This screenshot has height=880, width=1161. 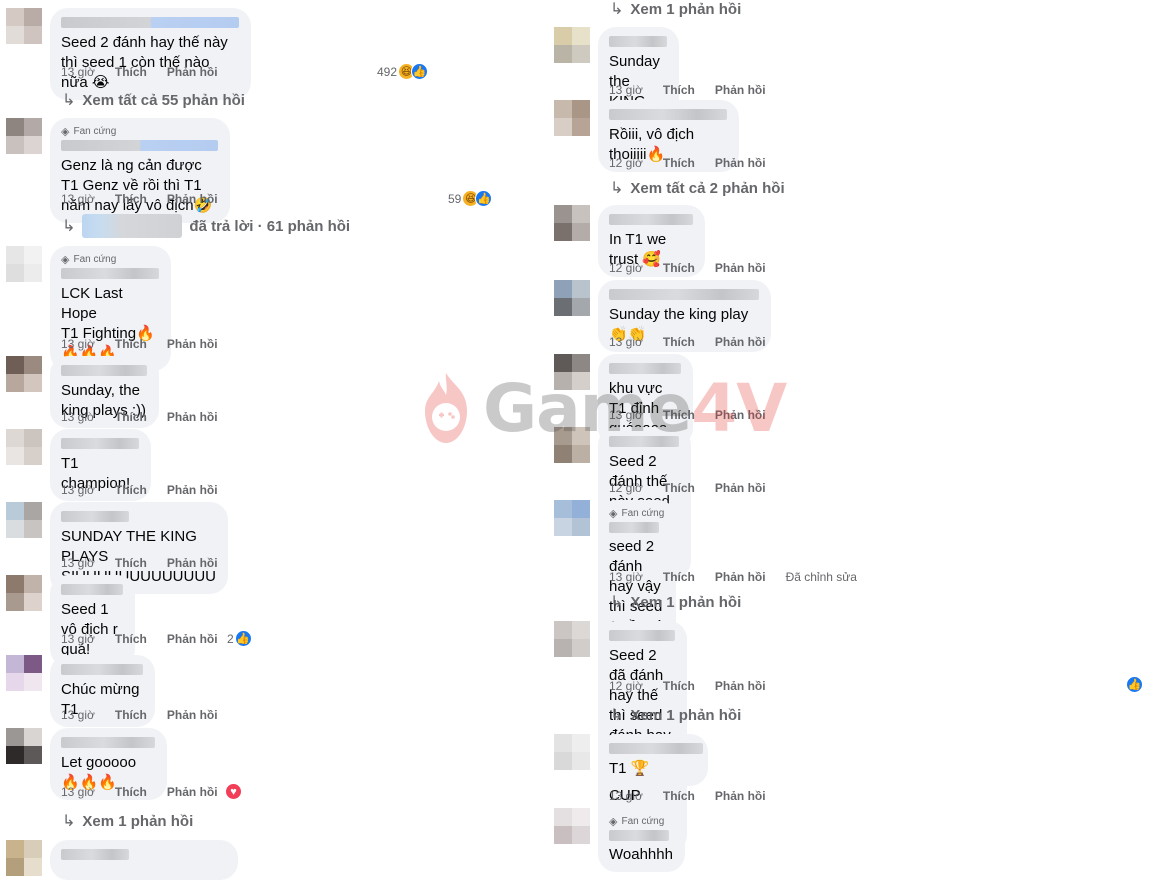 I want to click on view-replies-link: ↳ Xem tất cả 55 phản hồi, so click(x=153, y=100).